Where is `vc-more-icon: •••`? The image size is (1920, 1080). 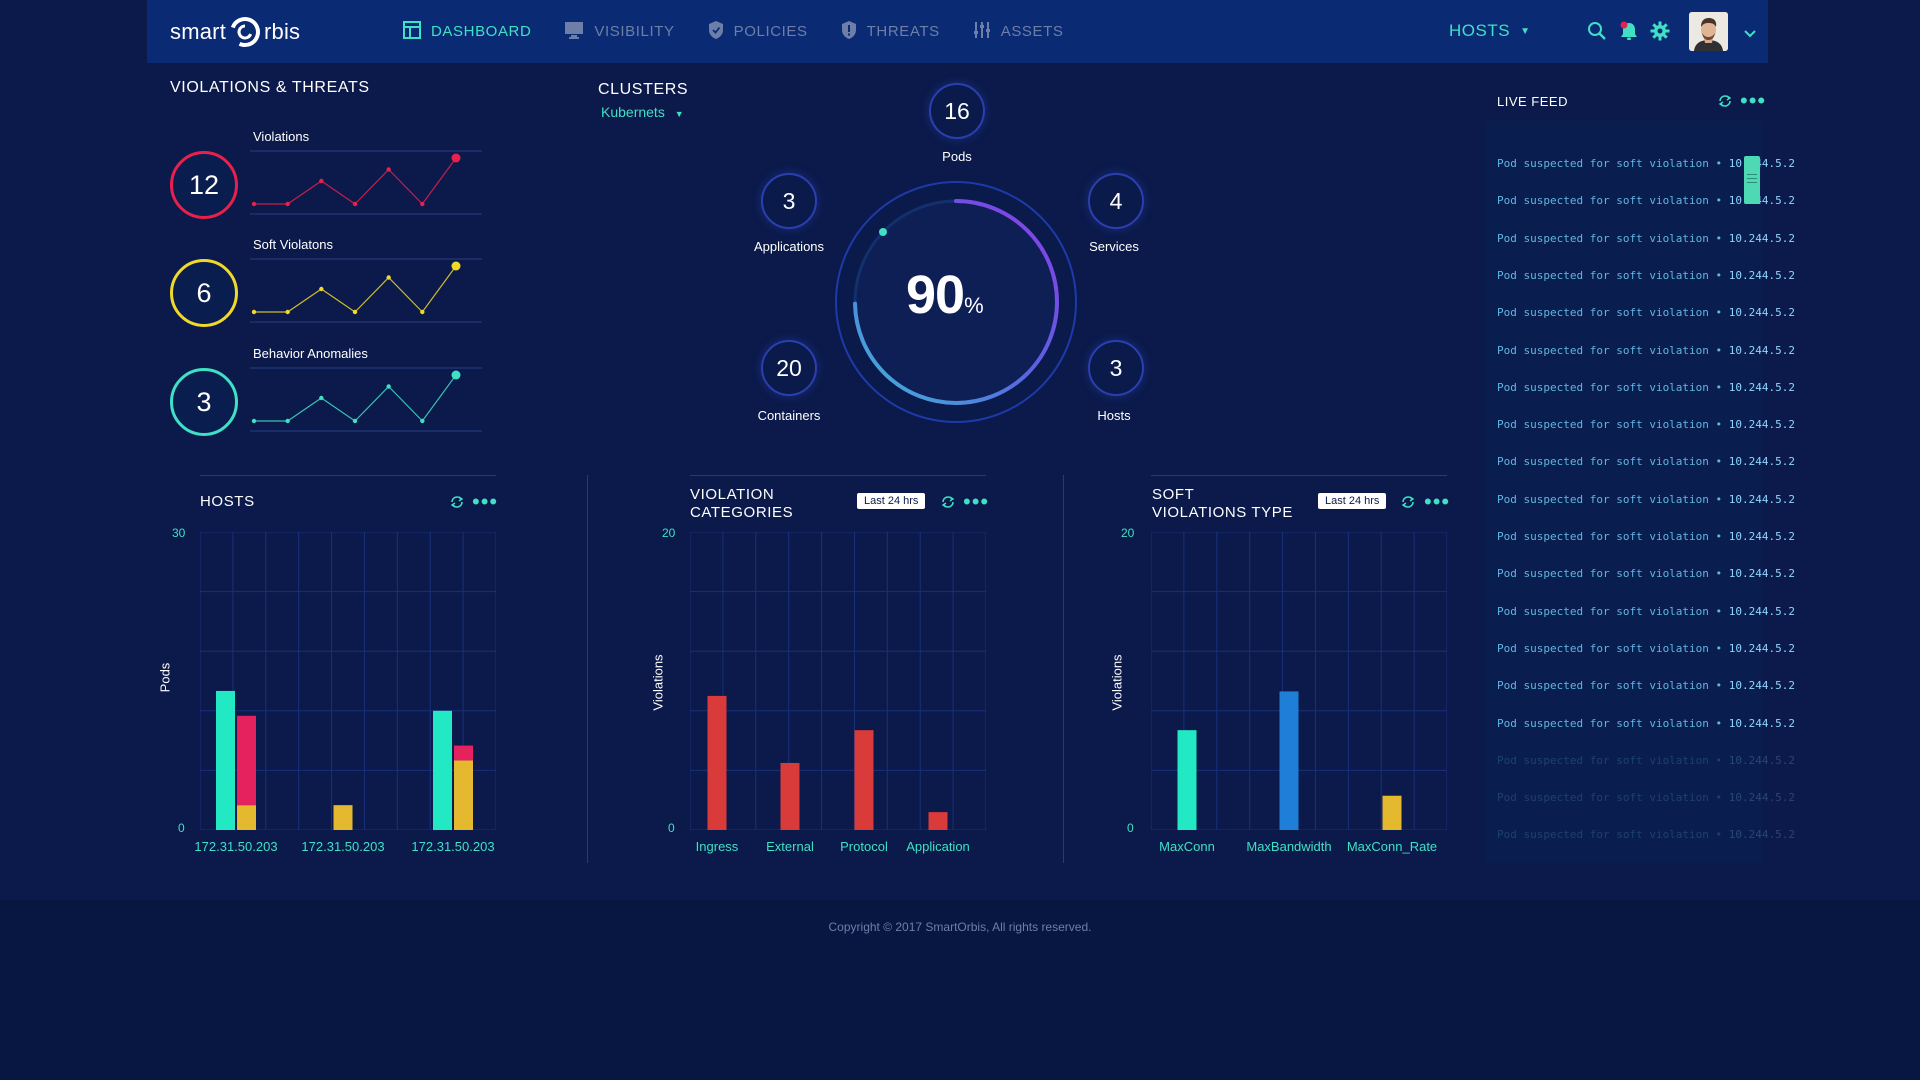 vc-more-icon: ••• is located at coordinates (976, 502).